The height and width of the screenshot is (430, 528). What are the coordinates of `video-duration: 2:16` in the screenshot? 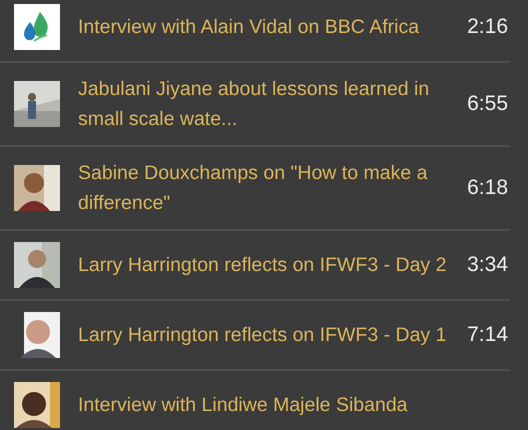 It's located at (487, 27).